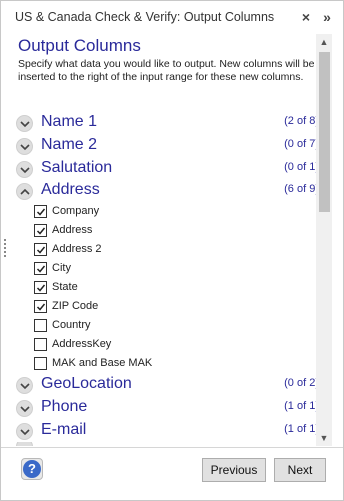 The width and height of the screenshot is (344, 501). I want to click on vertical-scrollbar: ▲ ▼, so click(324, 240).